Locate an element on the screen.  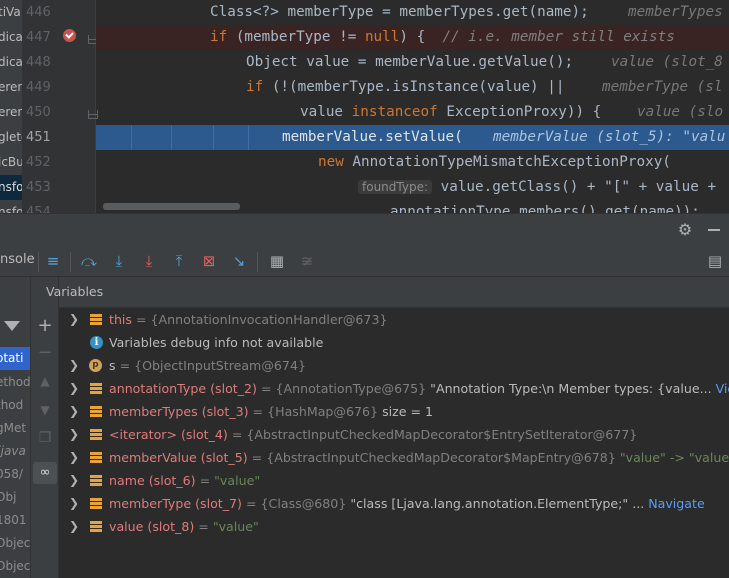
evaluate-expression-icon: ▦ is located at coordinates (277, 261).